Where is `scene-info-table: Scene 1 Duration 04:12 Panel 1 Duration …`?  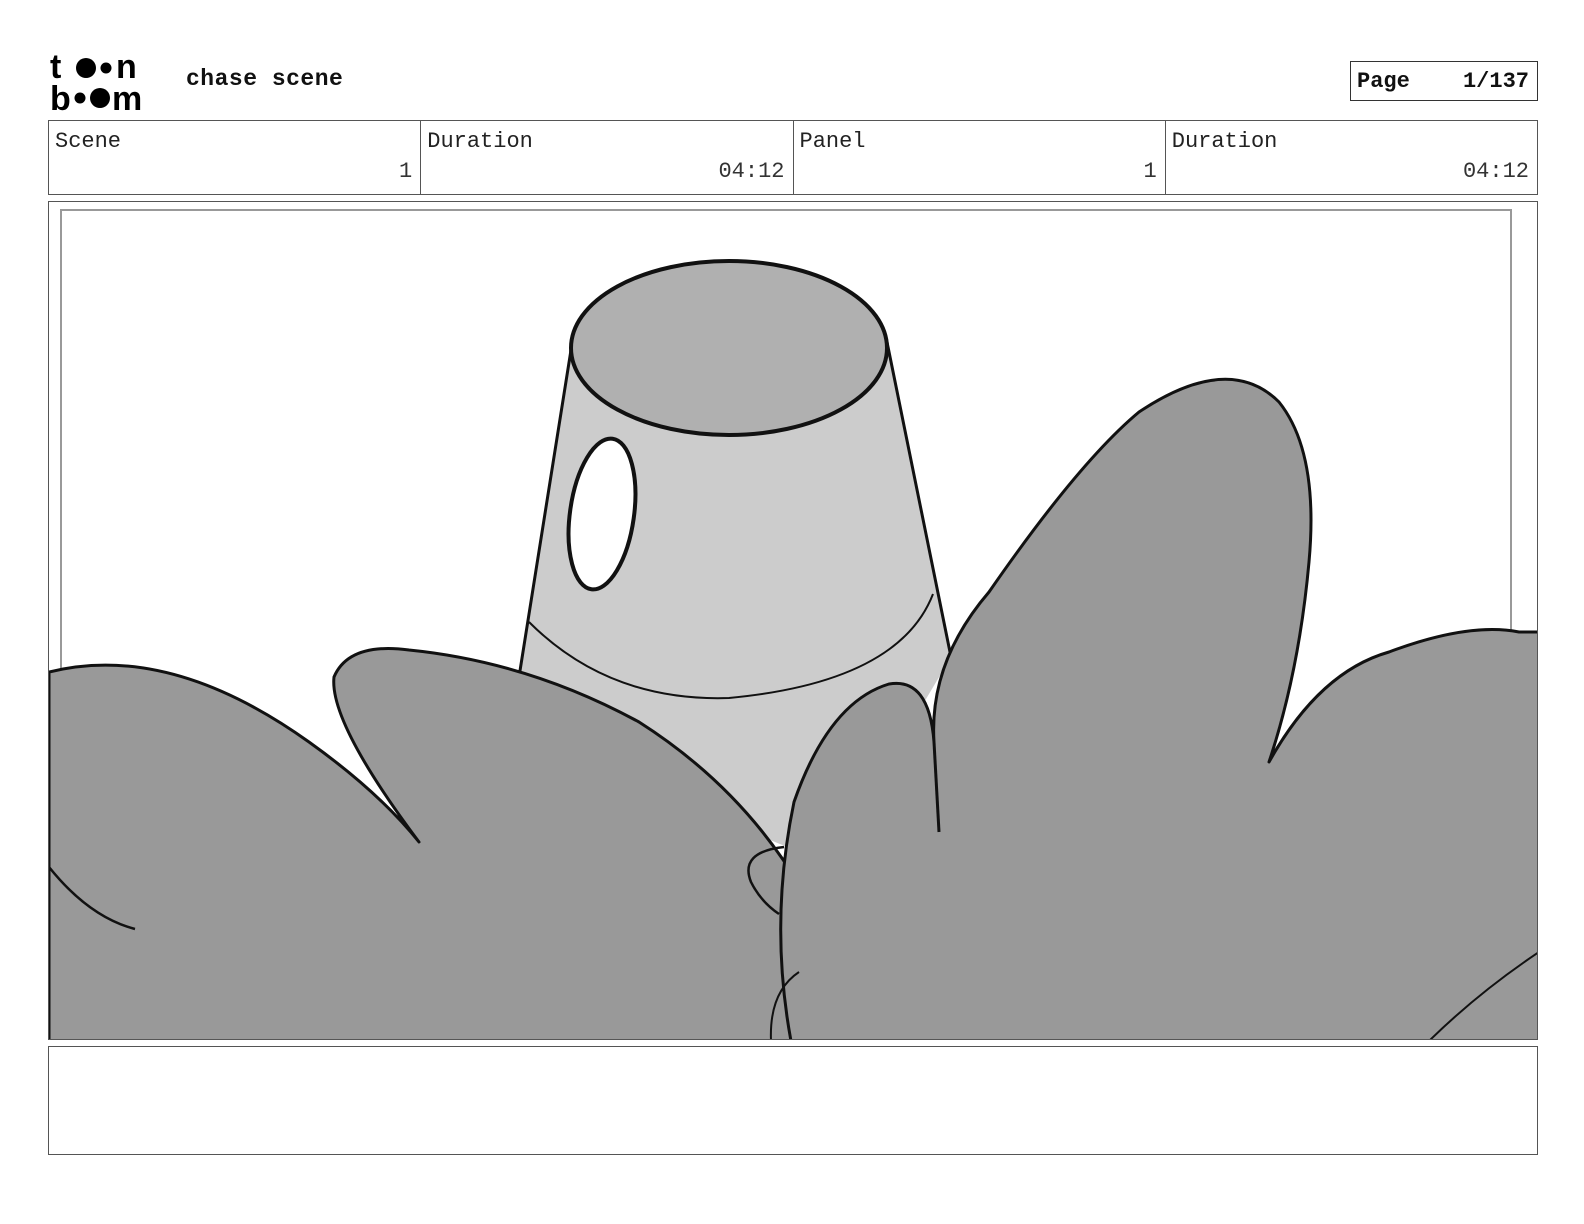 scene-info-table: Scene 1 Duration 04:12 Panel 1 Duration … is located at coordinates (793, 157).